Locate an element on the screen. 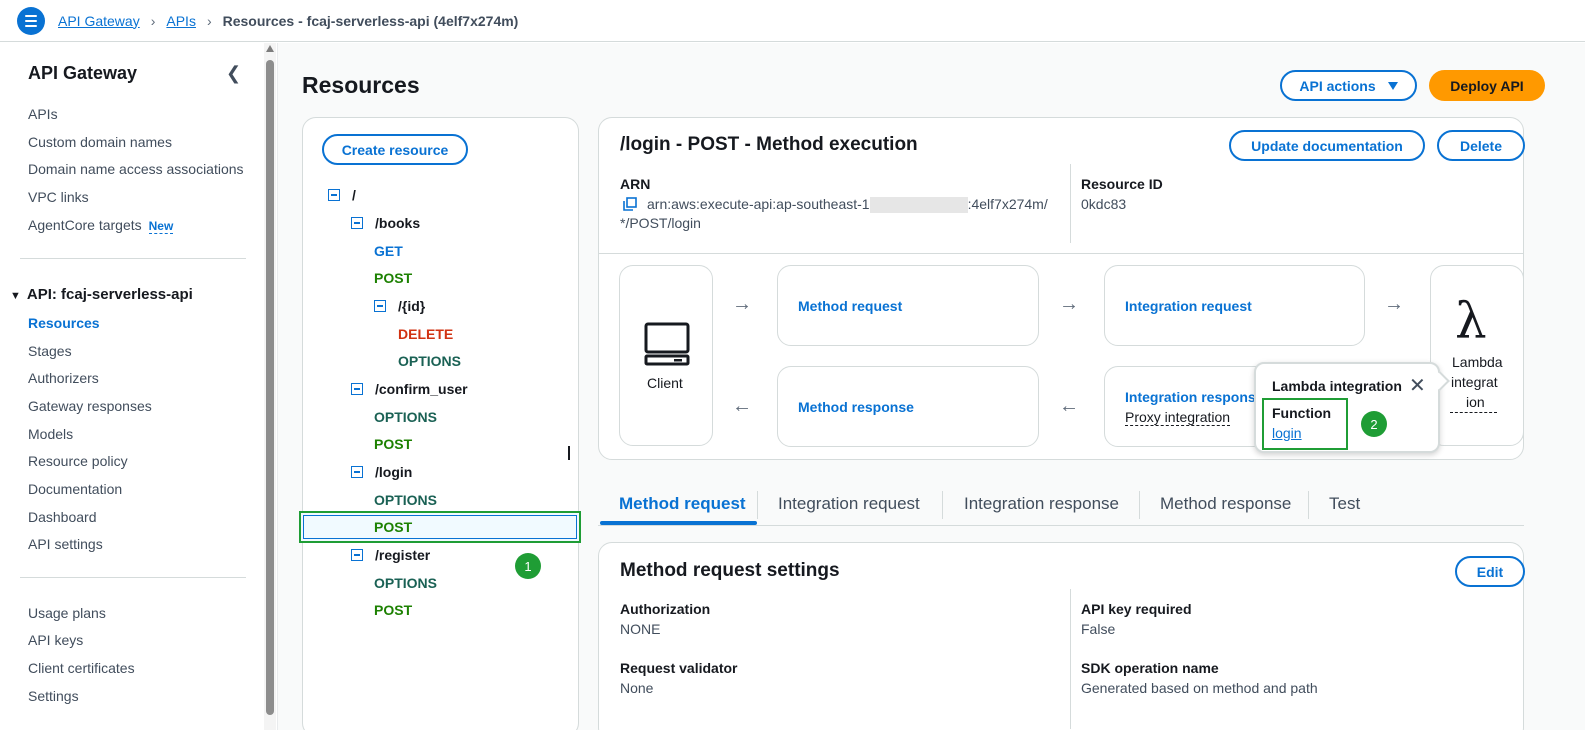 The height and width of the screenshot is (730, 1585). method-response-box: Method response is located at coordinates (908, 406).